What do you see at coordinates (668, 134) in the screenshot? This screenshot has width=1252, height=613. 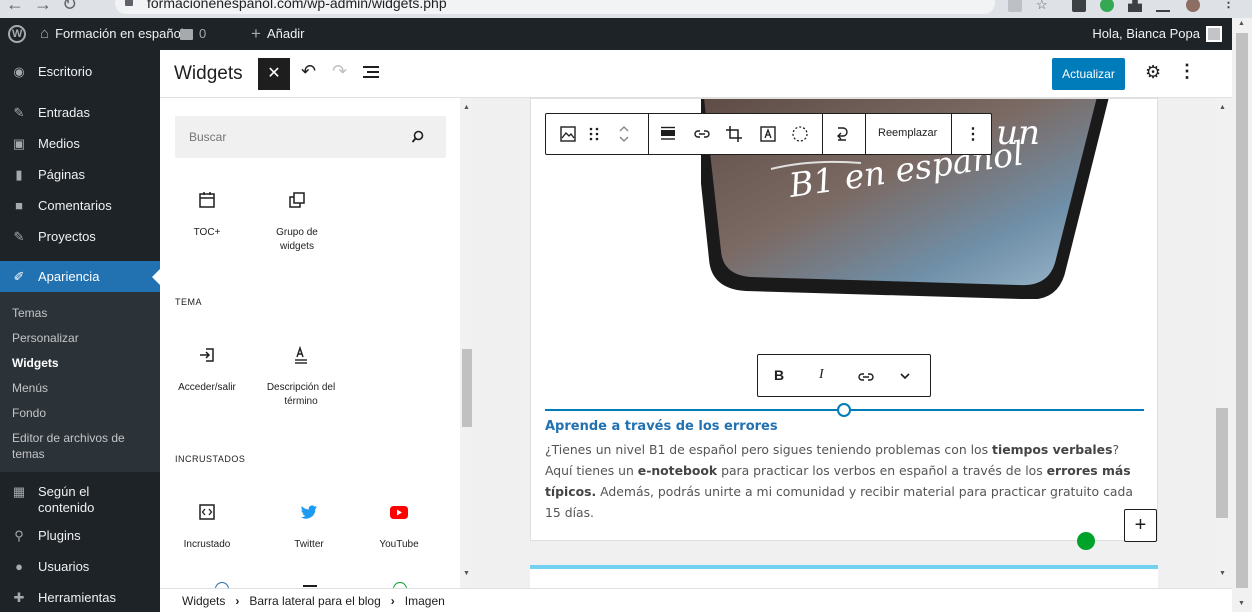 I see `align-icon` at bounding box center [668, 134].